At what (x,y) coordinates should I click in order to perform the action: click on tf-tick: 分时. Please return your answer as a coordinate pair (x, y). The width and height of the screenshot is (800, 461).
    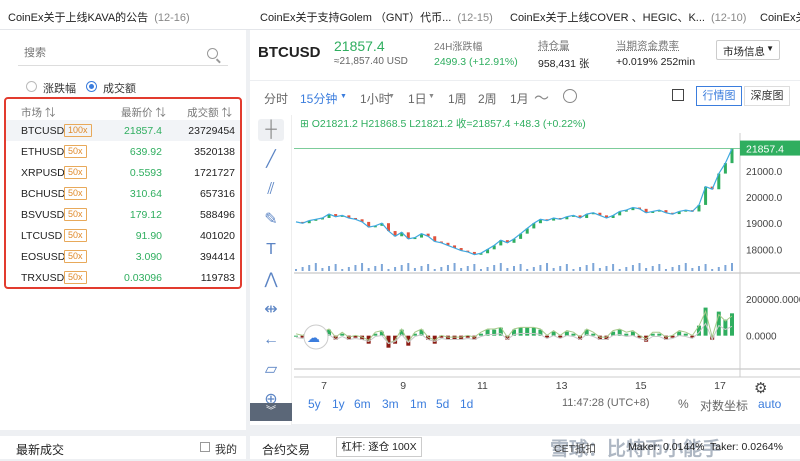
    Looking at the image, I should click on (276, 98).